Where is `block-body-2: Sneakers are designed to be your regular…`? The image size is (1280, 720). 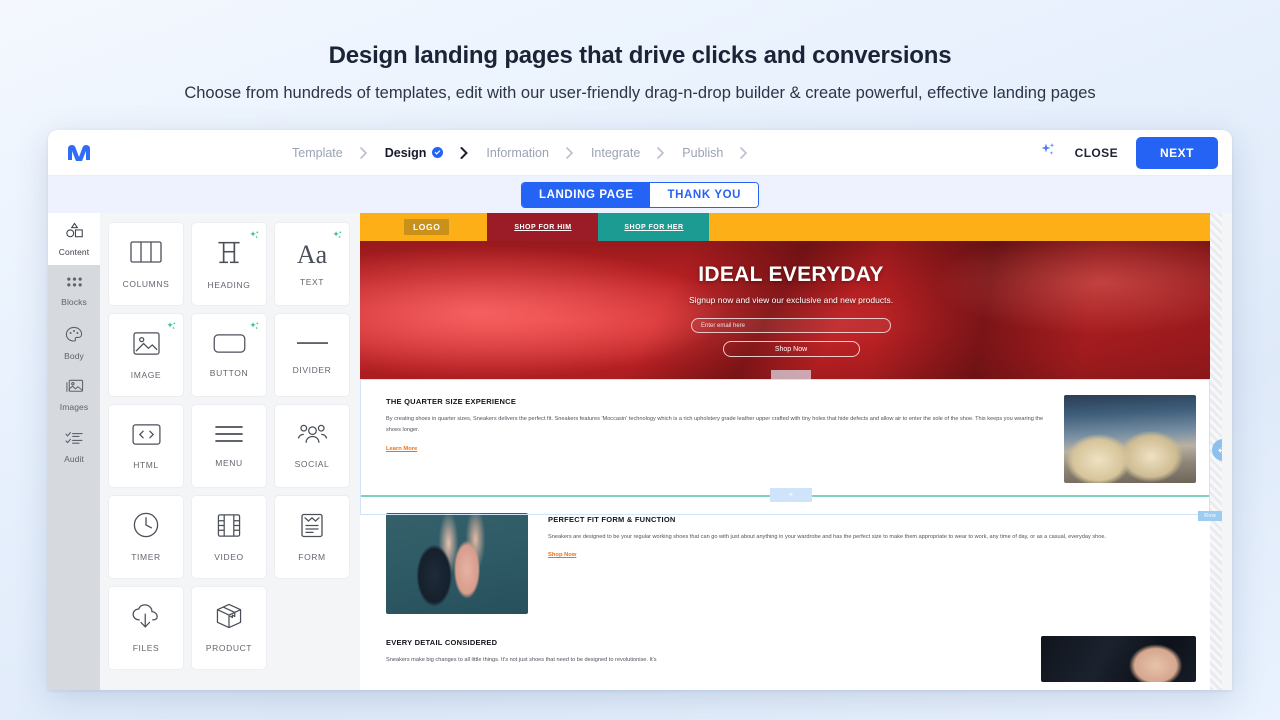
block-body-2: Sneakers are designed to be your regular… is located at coordinates (827, 537).